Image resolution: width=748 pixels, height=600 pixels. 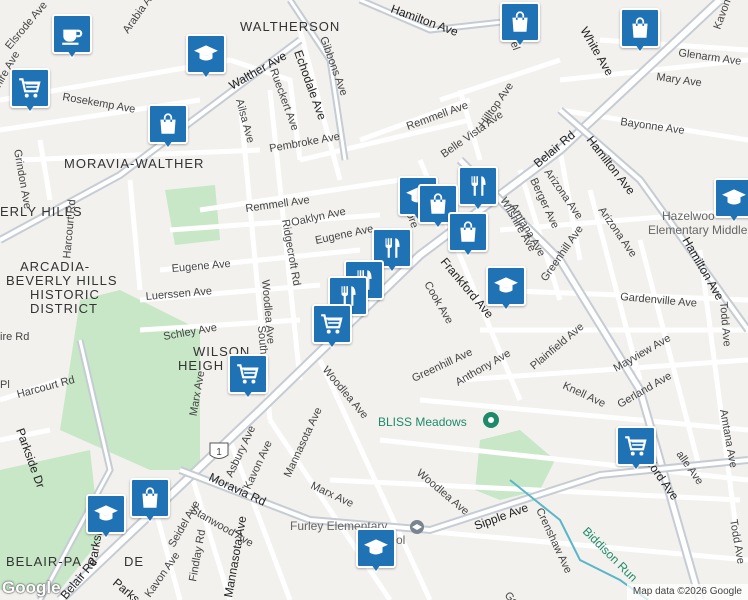 I want to click on poi-furley-sublabel: ol, so click(x=400, y=540).